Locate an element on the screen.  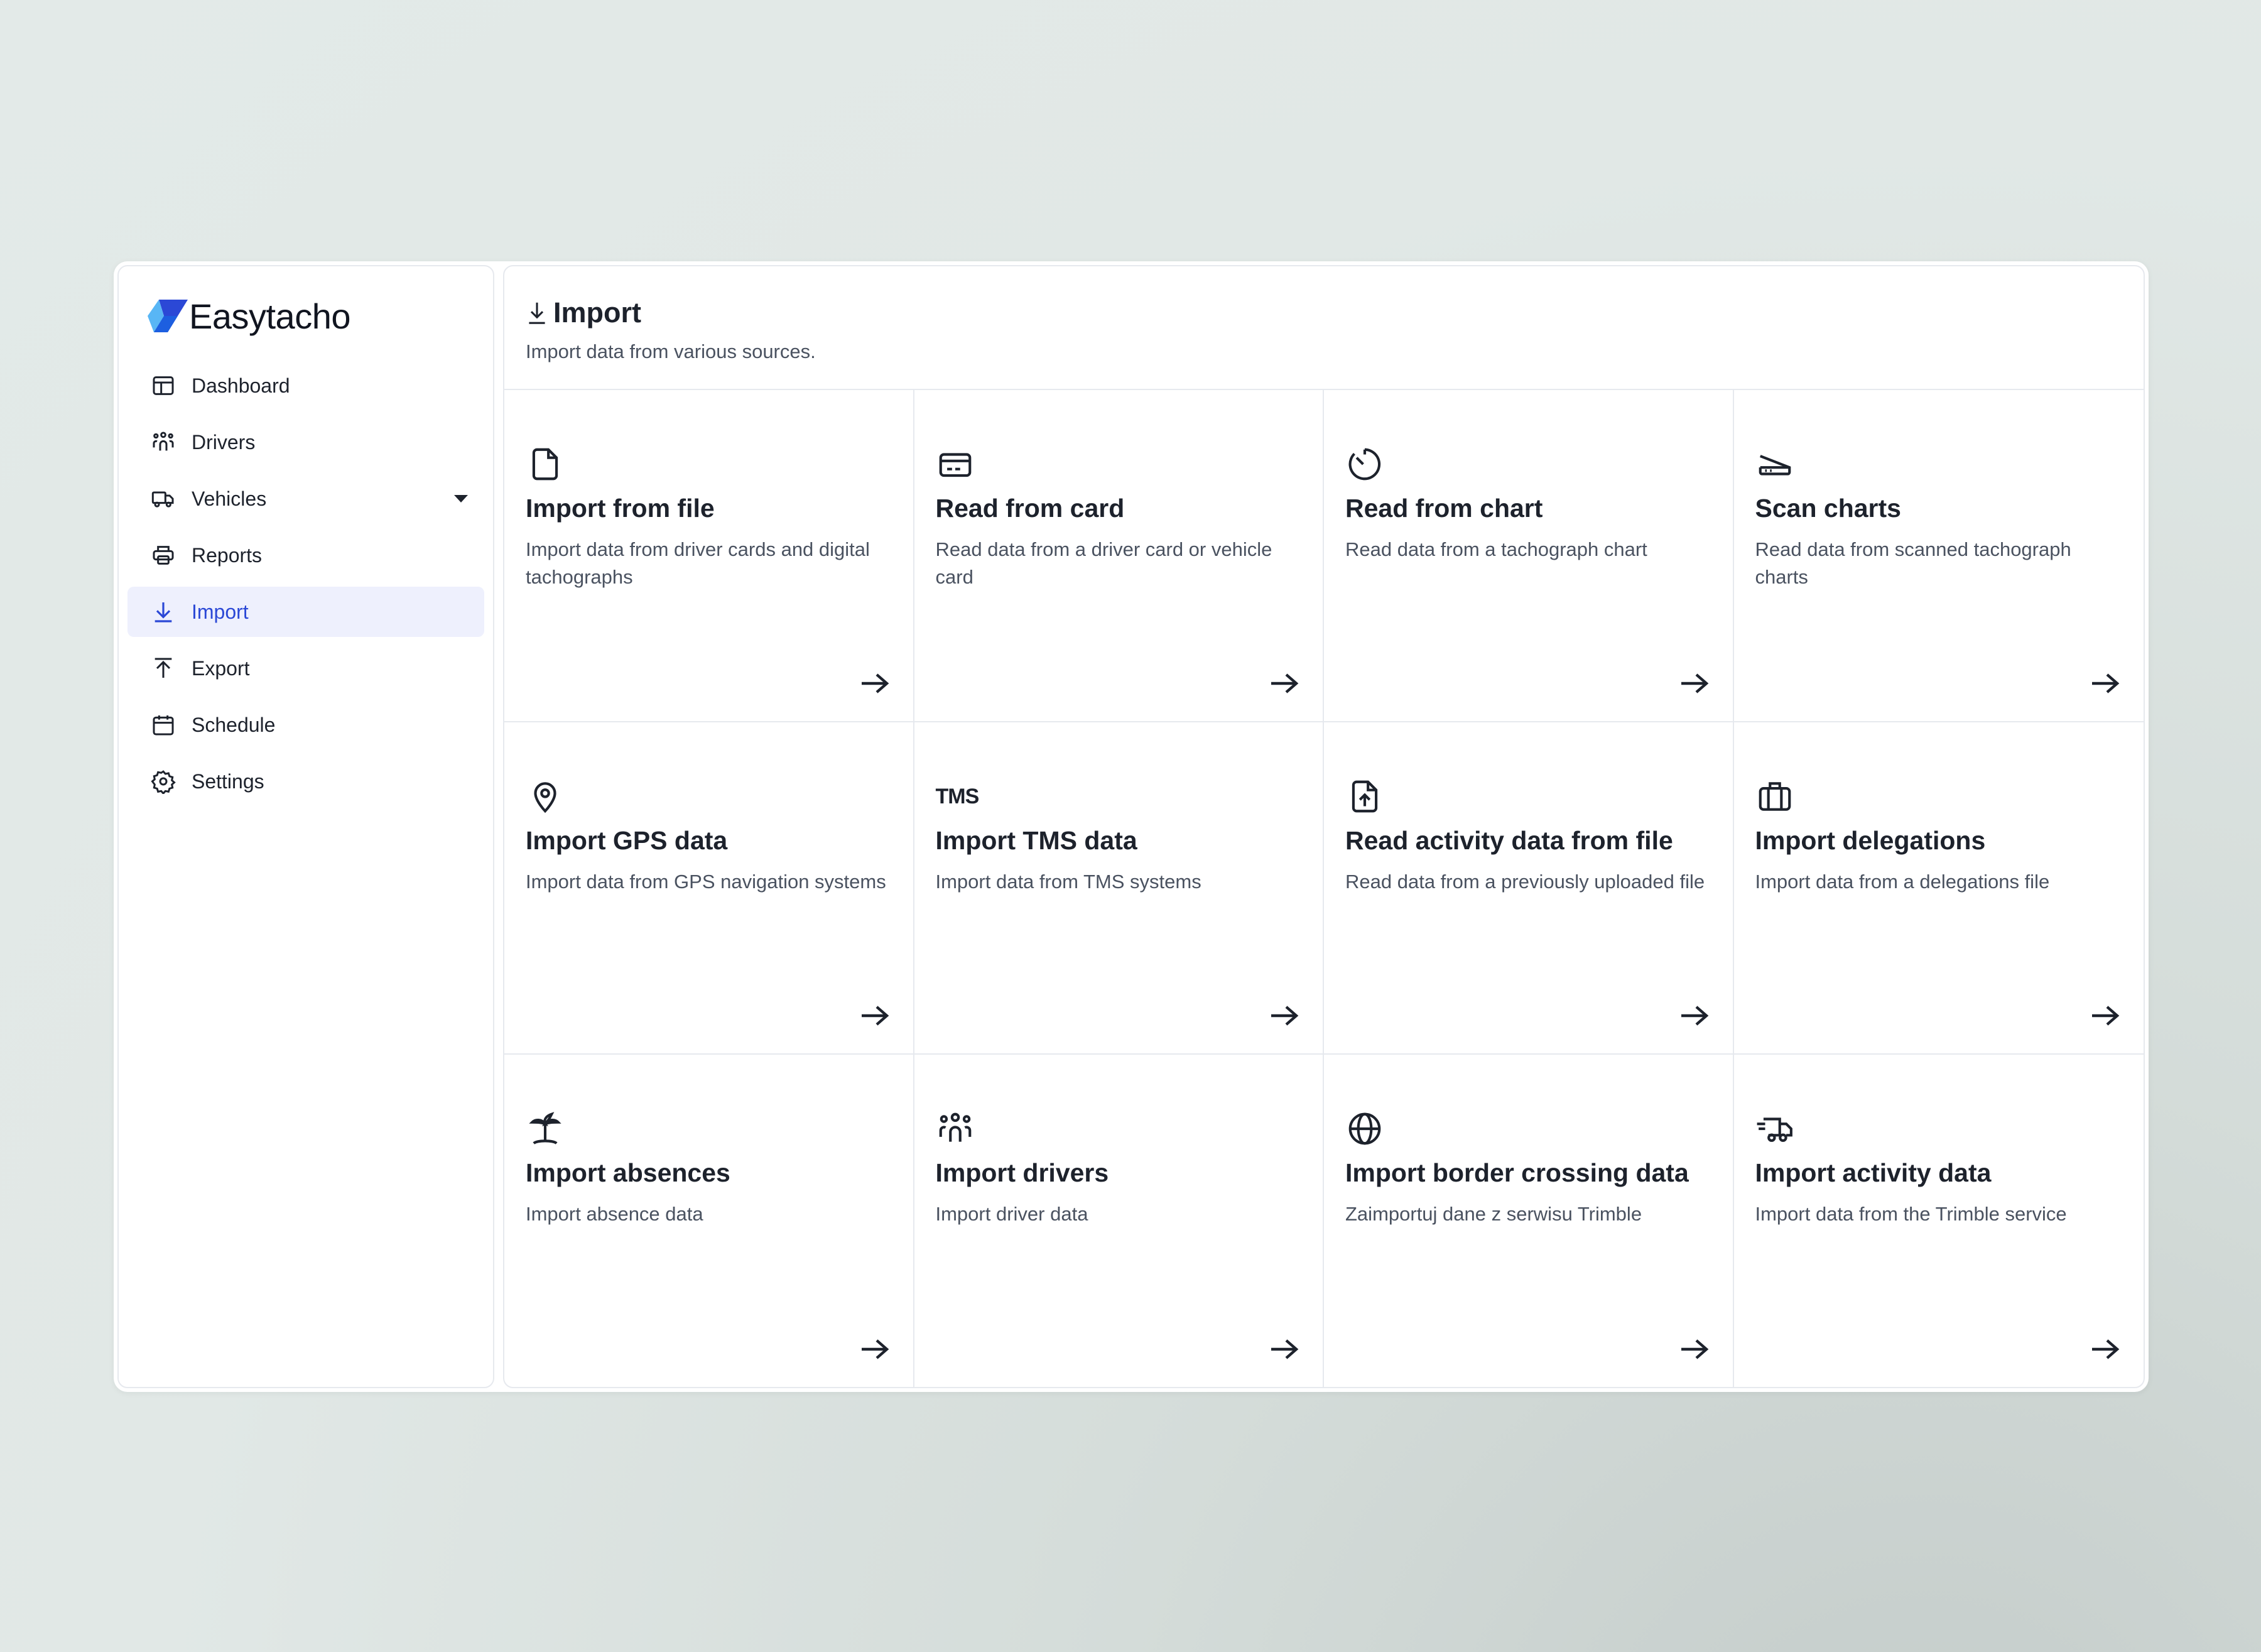
sidebar-item-label: Settings is located at coordinates (228, 781).